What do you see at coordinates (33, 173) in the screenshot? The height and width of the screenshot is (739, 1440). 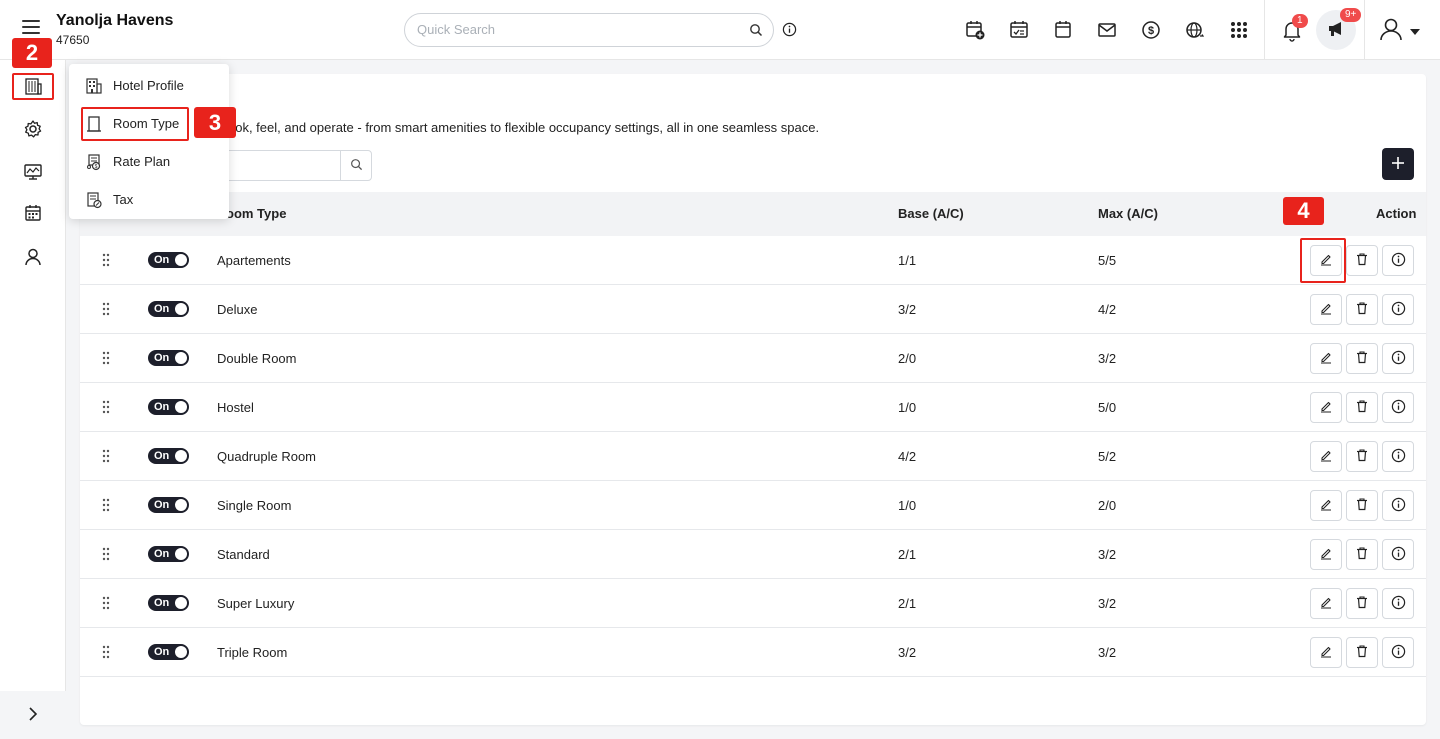 I see `sidebar-item-monitor` at bounding box center [33, 173].